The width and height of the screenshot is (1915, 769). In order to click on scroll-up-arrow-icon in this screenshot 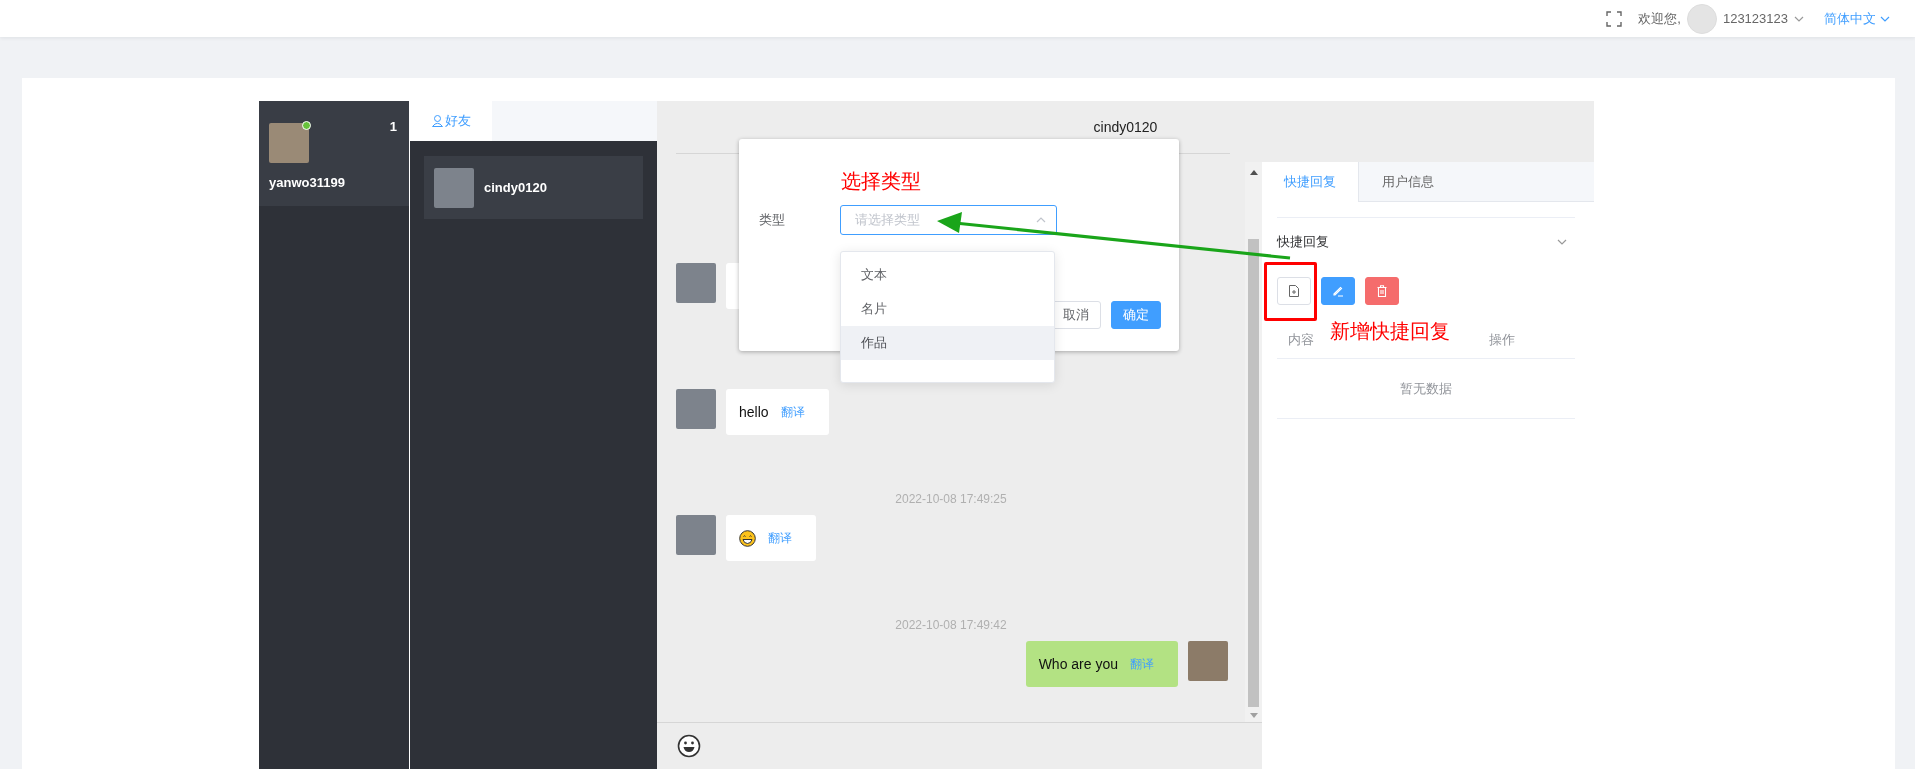, I will do `click(1253, 172)`.